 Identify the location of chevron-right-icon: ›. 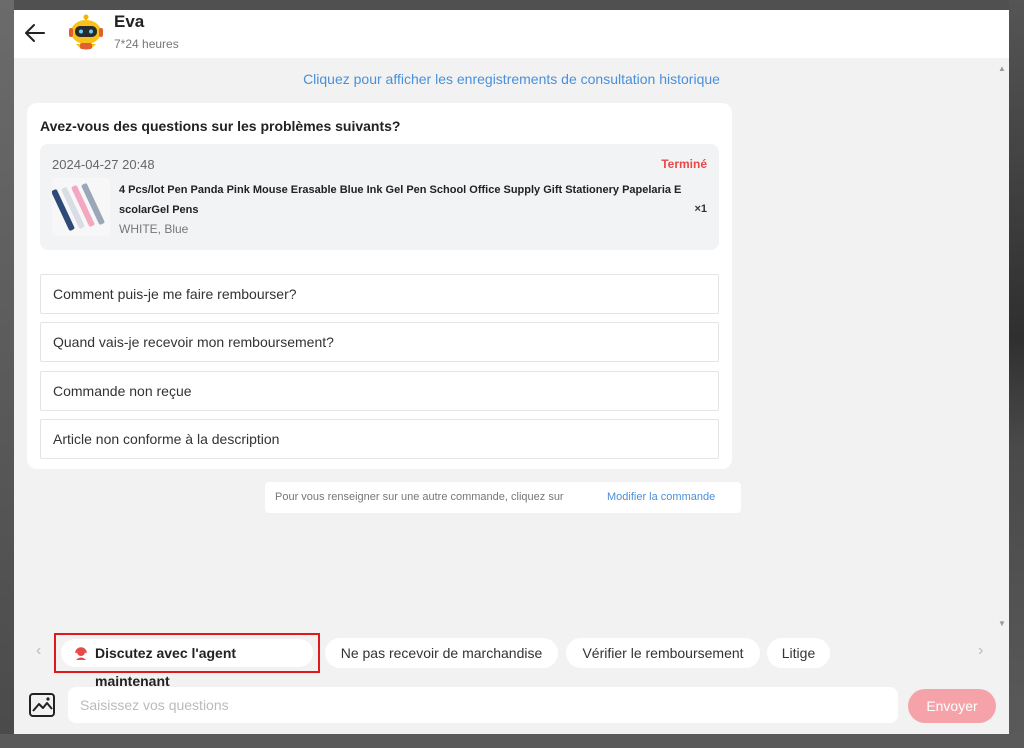
(980, 651).